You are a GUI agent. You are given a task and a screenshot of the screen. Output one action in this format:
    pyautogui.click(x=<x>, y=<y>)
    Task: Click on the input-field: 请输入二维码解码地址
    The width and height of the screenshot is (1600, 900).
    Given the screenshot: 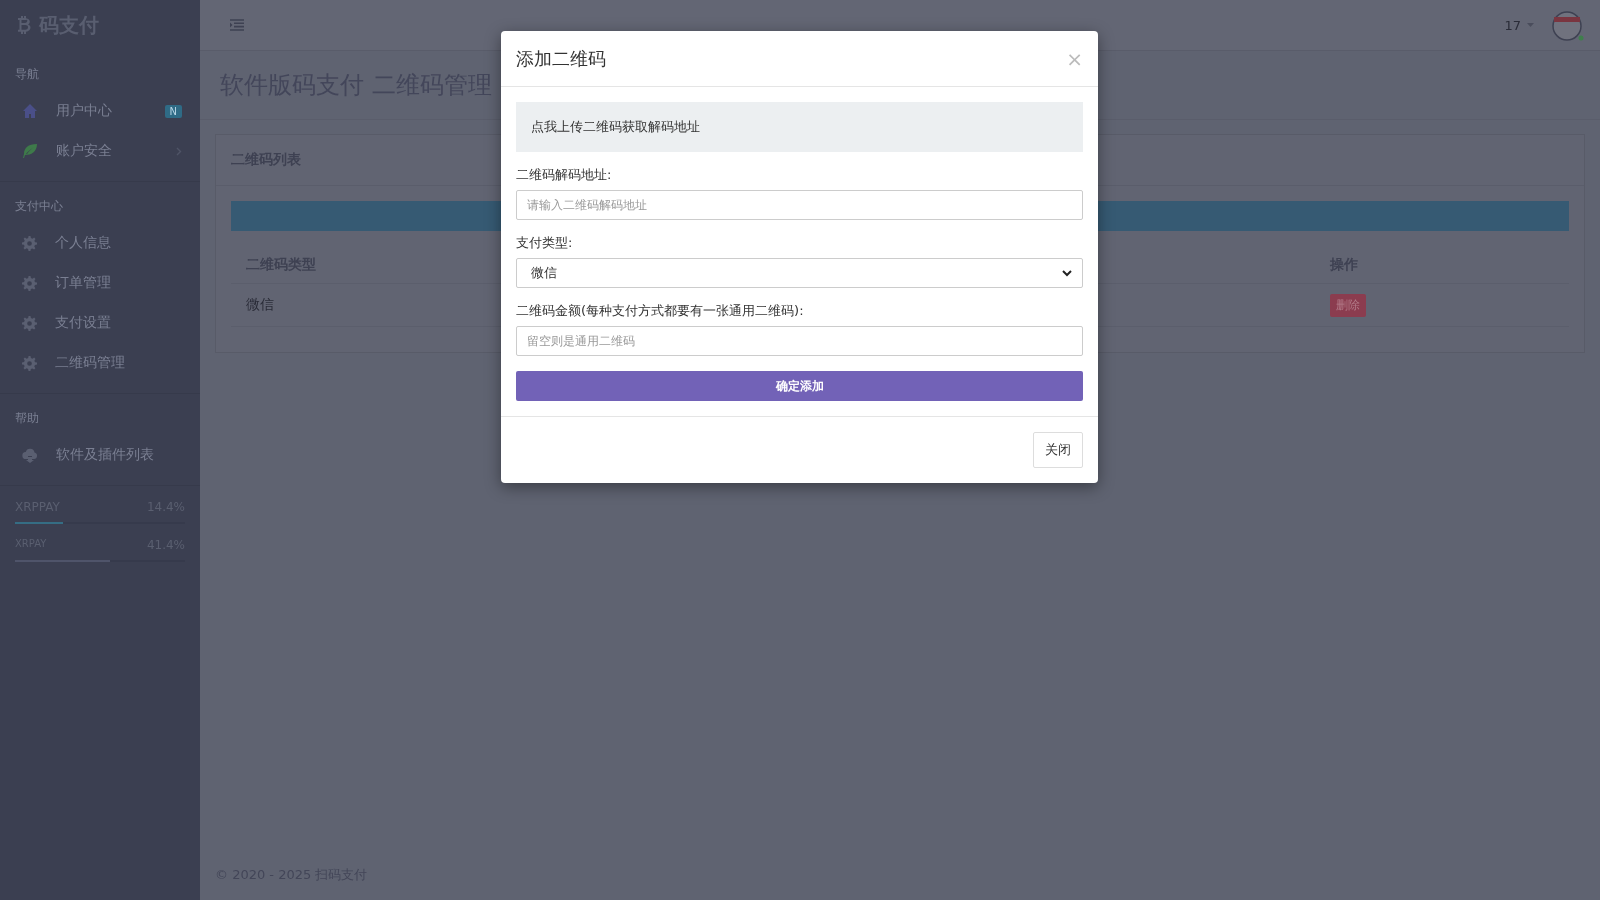 What is the action you would take?
    pyautogui.click(x=799, y=205)
    